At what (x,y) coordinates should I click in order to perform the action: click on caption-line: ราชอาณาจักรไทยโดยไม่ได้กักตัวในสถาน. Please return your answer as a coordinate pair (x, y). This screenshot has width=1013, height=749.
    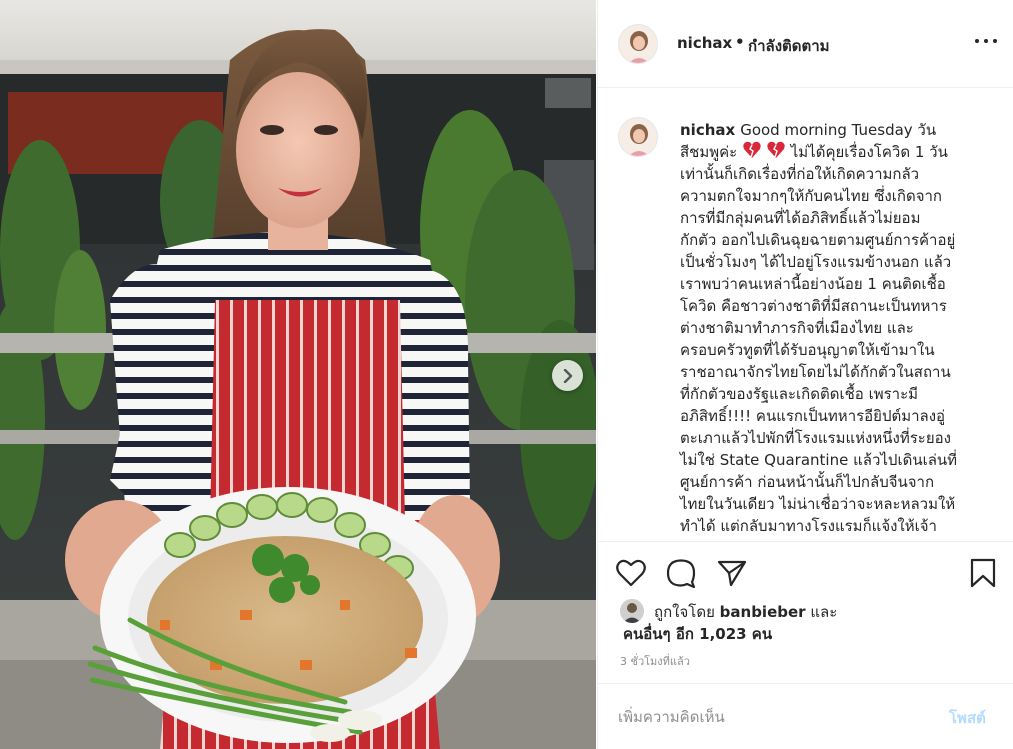
    Looking at the image, I should click on (815, 372).